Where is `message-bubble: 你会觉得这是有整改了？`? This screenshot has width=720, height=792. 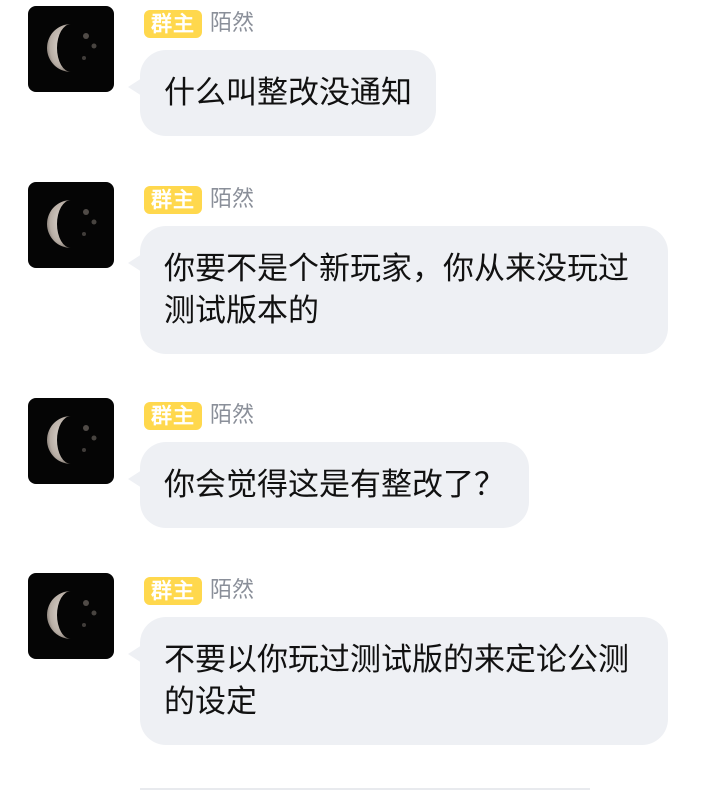
message-bubble: 你会觉得这是有整改了？ is located at coordinates (328, 485).